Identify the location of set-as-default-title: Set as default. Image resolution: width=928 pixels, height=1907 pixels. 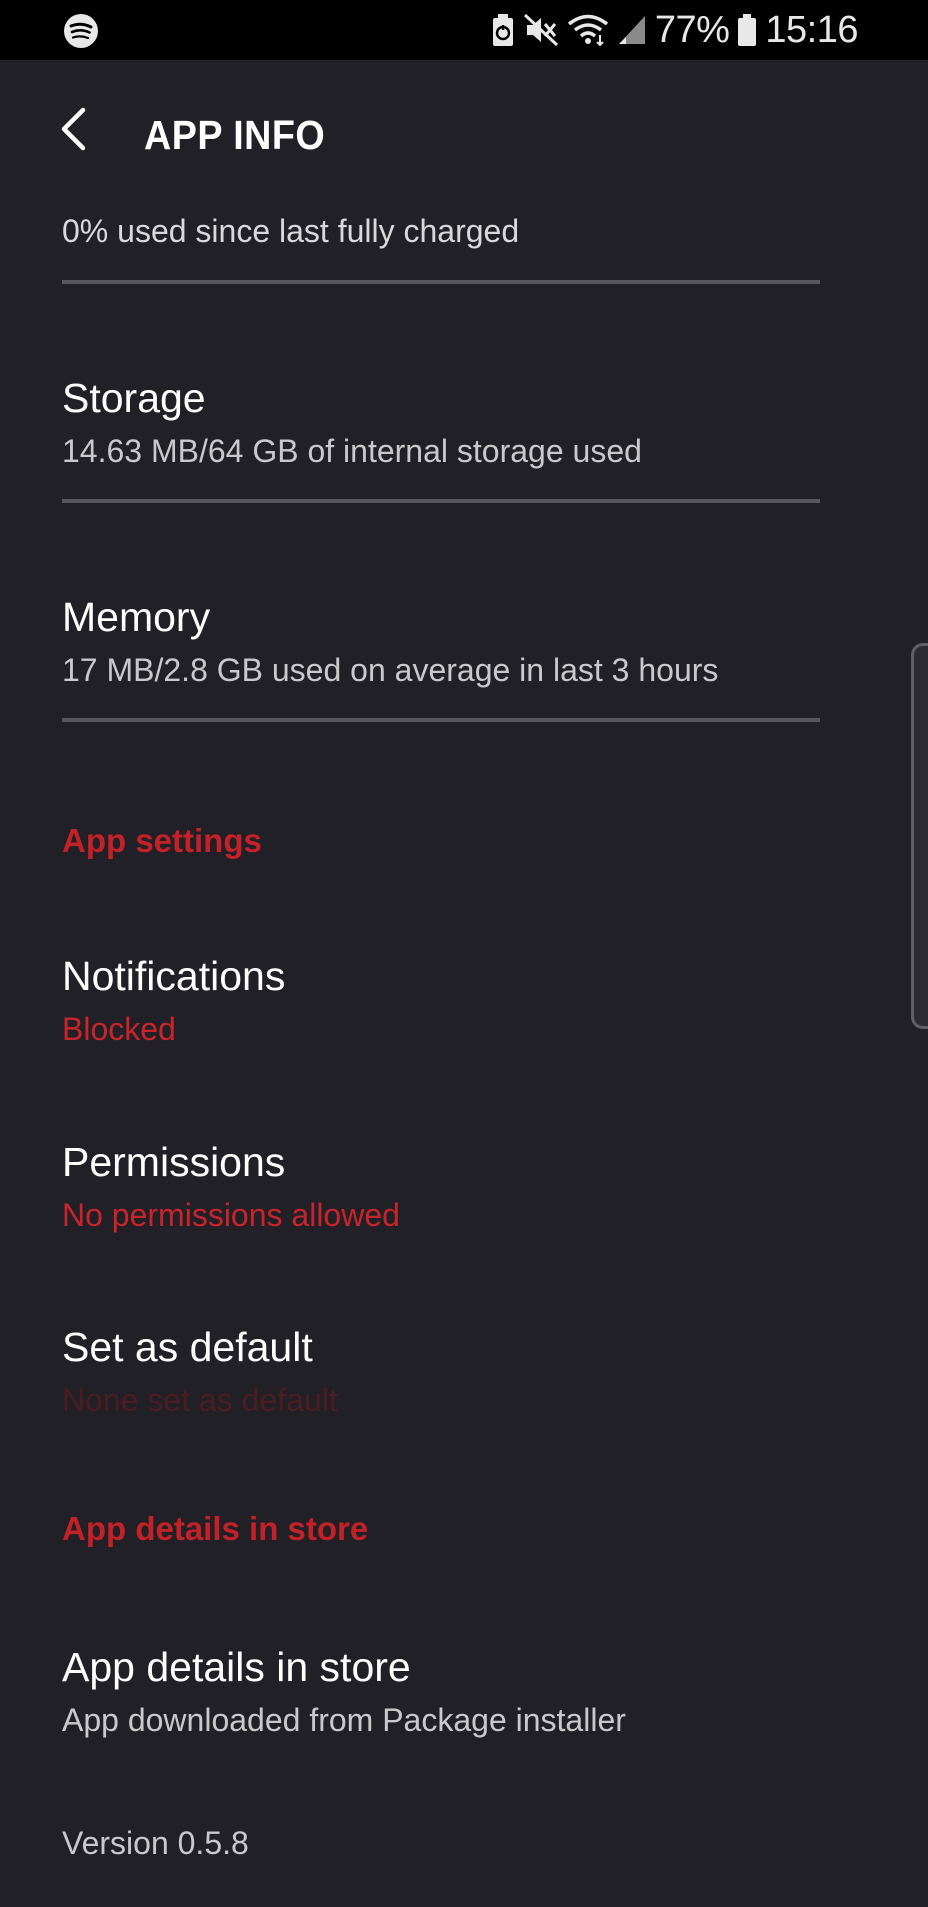
(187, 1347).